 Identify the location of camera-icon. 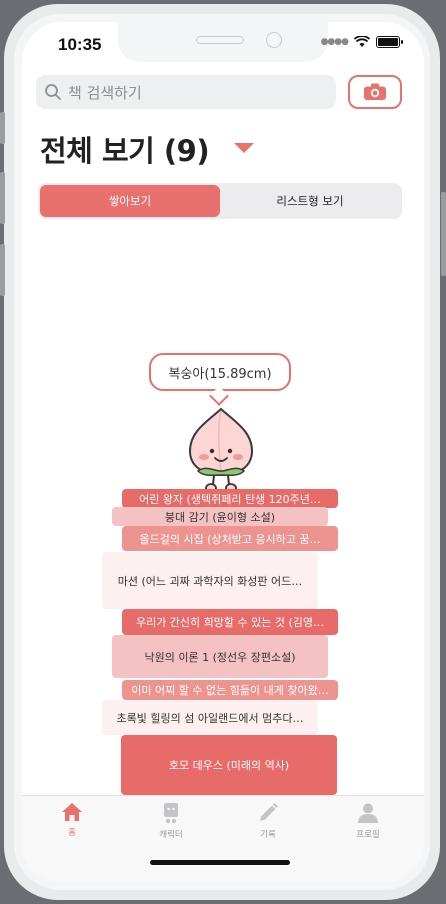
(375, 91).